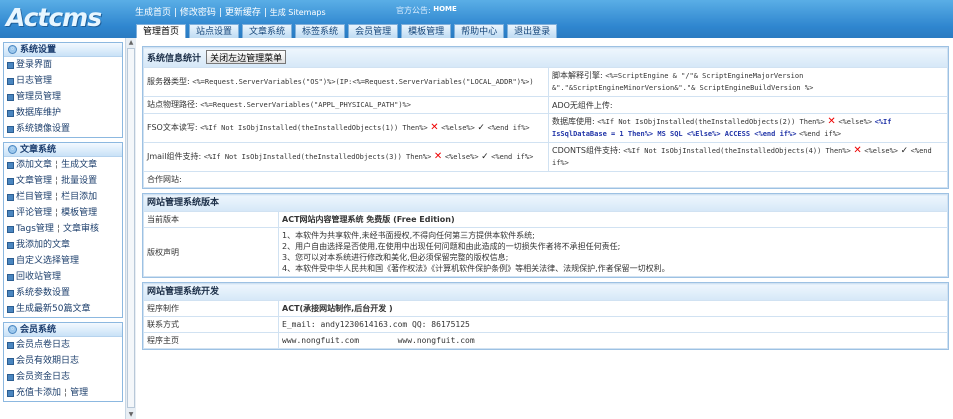 This screenshot has width=953, height=419. Describe the element at coordinates (79, 165) in the screenshot. I see `sidebar-item-generate-article: 生成文章` at that location.